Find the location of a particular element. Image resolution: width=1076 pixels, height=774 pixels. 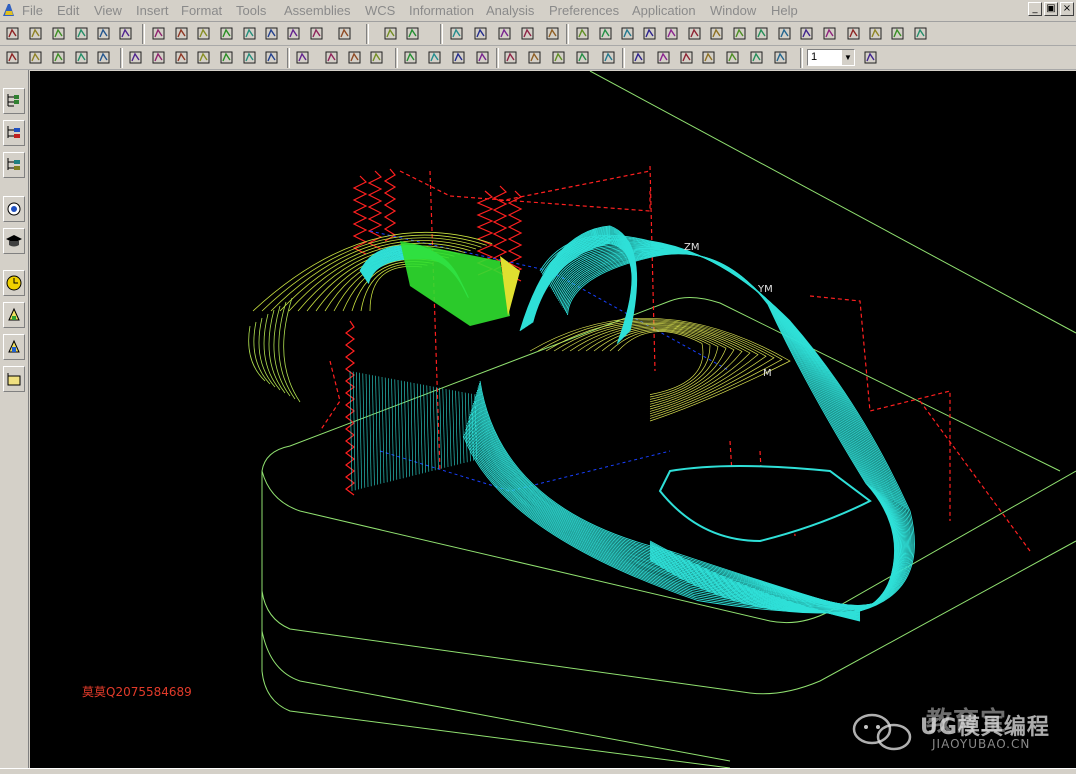

zoom-window-button is located at coordinates (181, 33).